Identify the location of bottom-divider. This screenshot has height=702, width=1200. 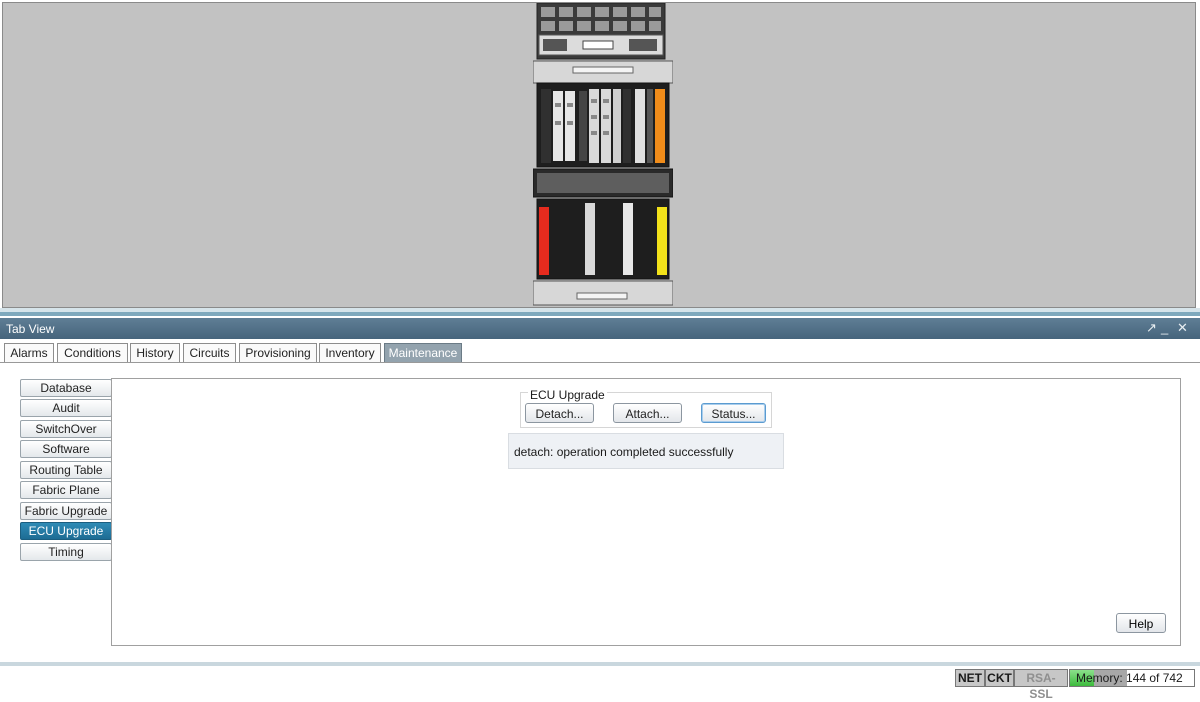
(600, 664).